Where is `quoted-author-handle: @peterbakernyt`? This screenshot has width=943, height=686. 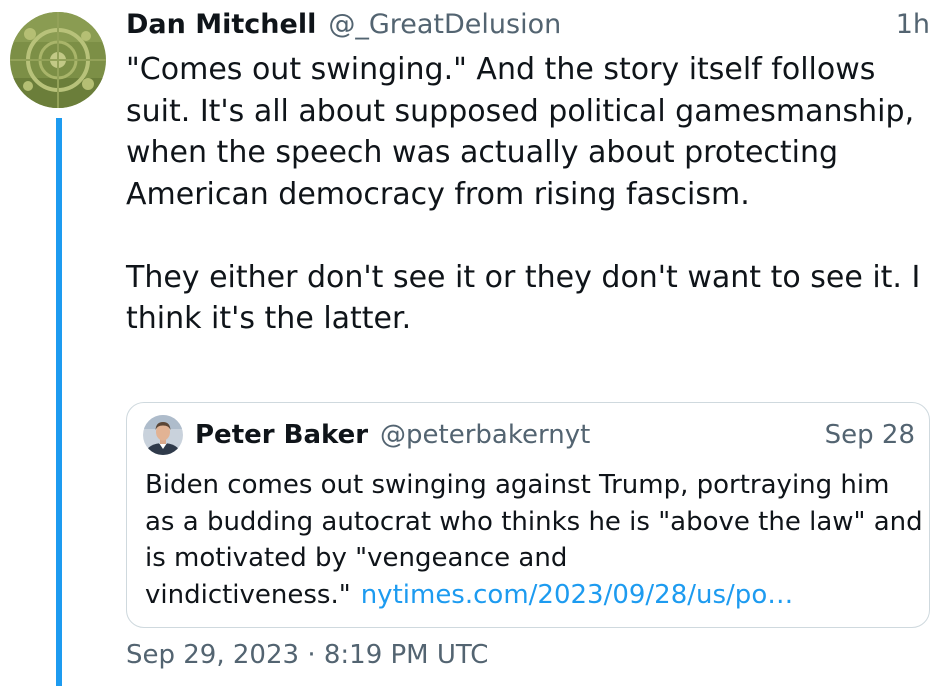 quoted-author-handle: @peterbakernyt is located at coordinates (485, 435).